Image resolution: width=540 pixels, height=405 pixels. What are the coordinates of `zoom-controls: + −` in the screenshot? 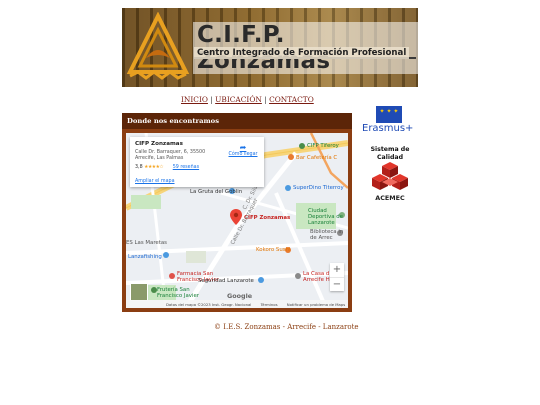 It's located at (337, 277).